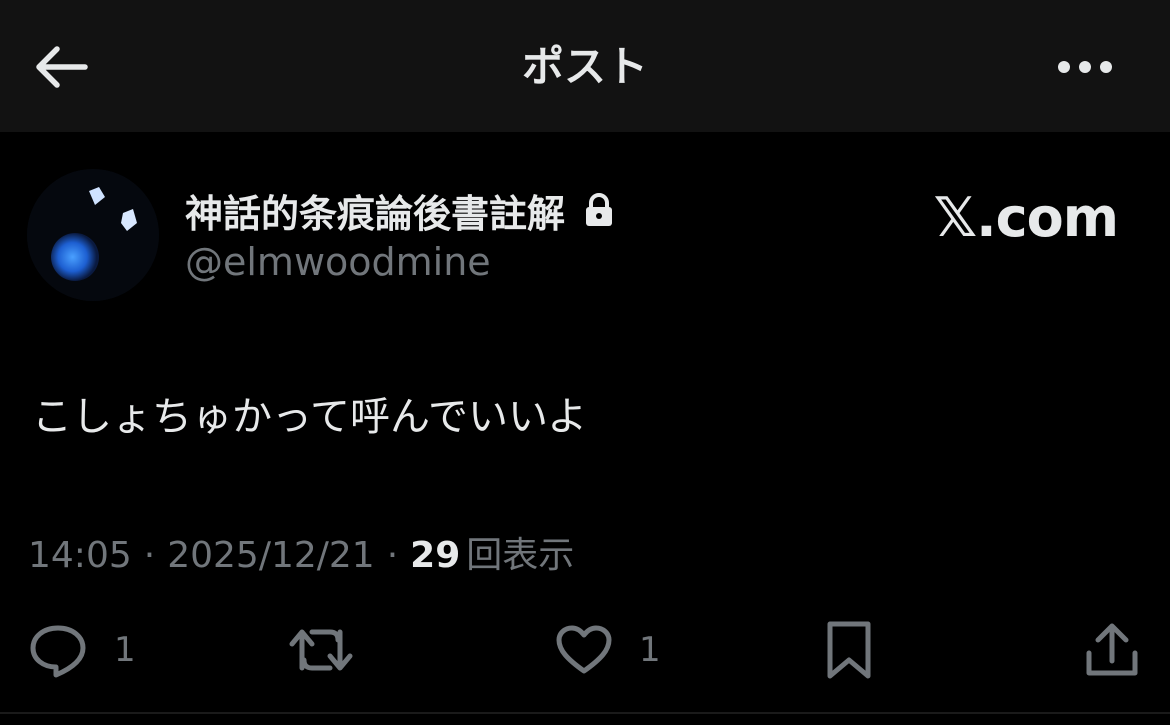 The image size is (1170, 725). I want to click on protected-account-indicator, so click(599, 210).